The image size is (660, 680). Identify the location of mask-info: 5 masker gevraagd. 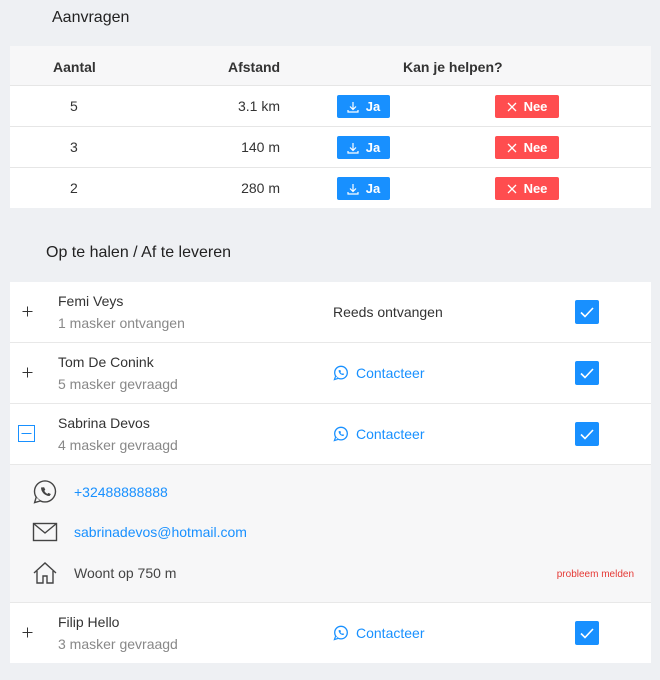
(118, 384).